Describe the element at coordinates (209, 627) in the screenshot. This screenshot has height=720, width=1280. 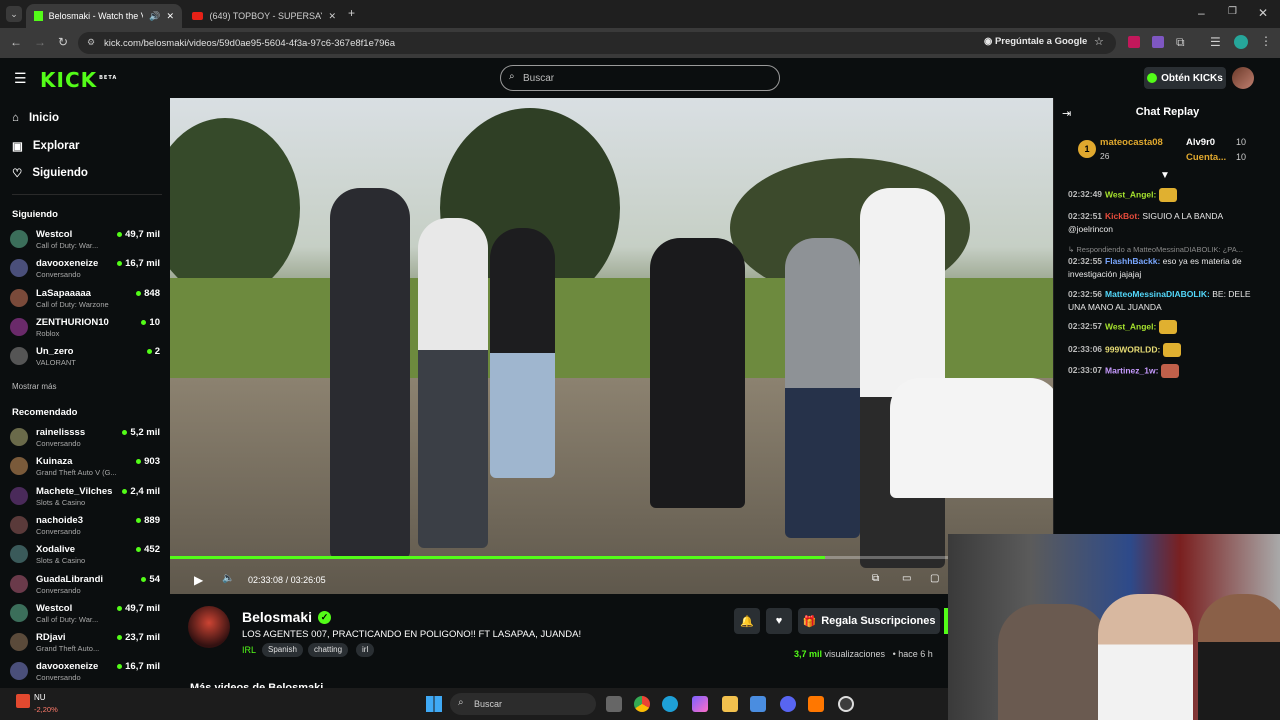
I see `channel-avatar` at that location.